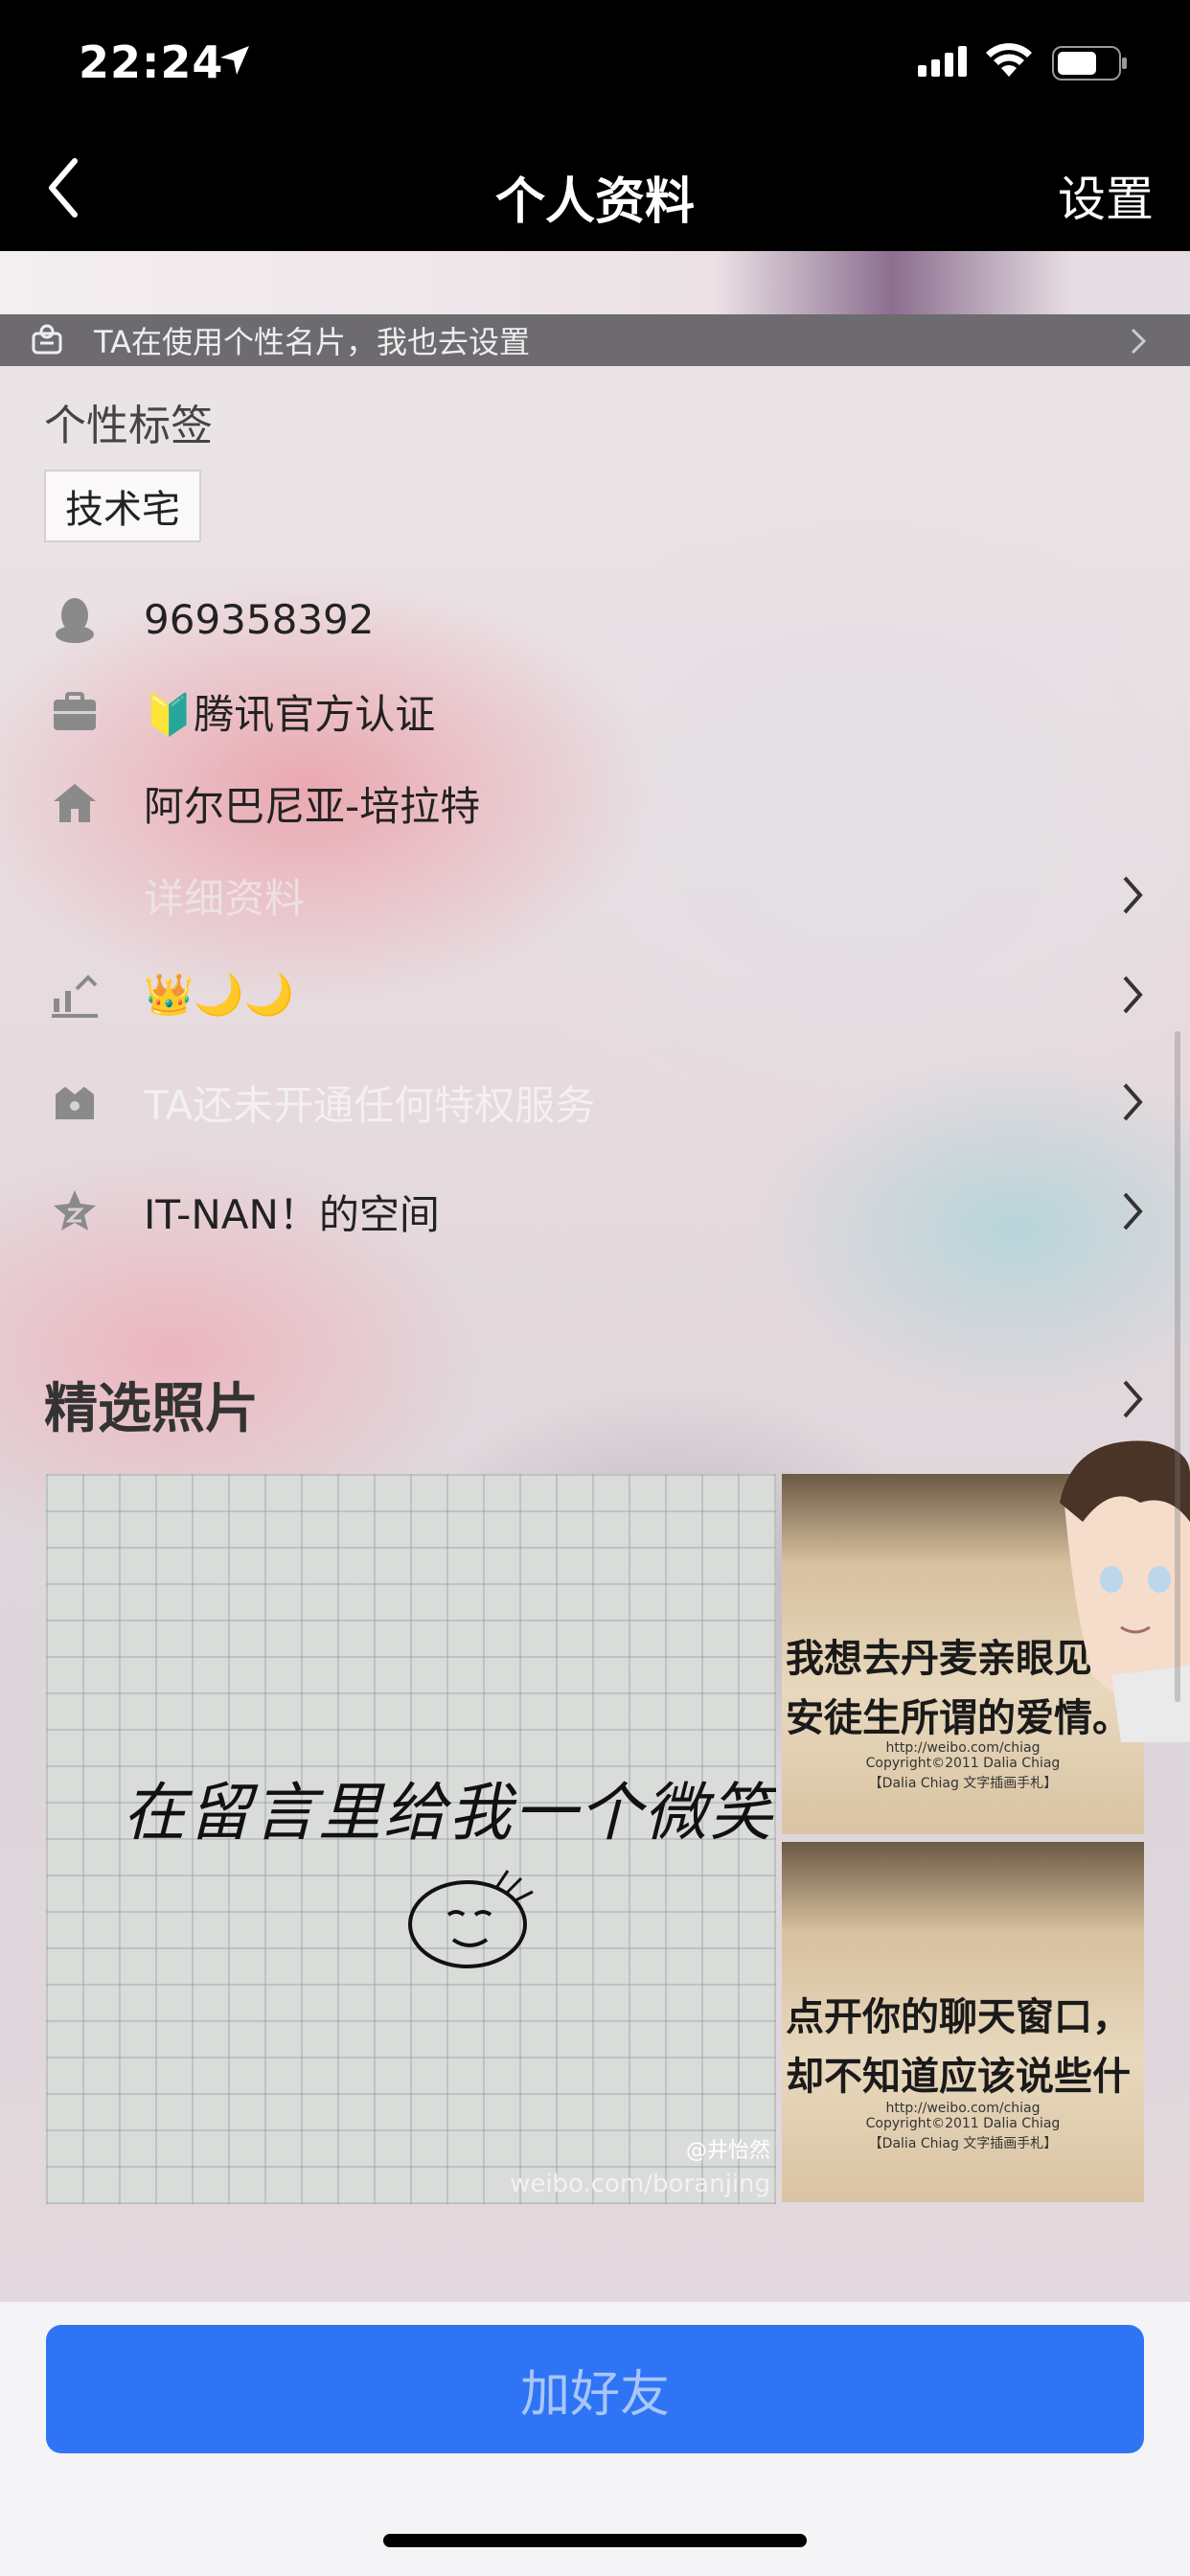  Describe the element at coordinates (151, 1409) in the screenshot. I see `photos-title: 精选照片` at that location.